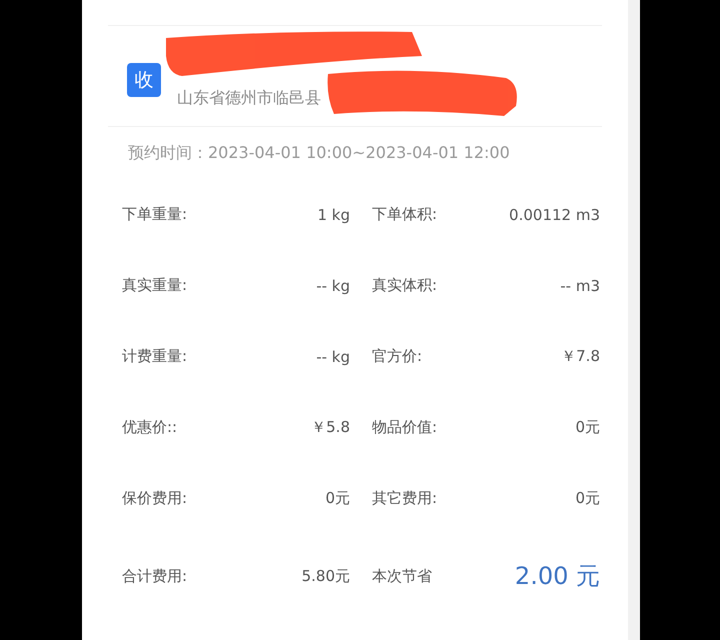 The image size is (720, 640). I want to click on field-label: 本次节省, so click(402, 576).